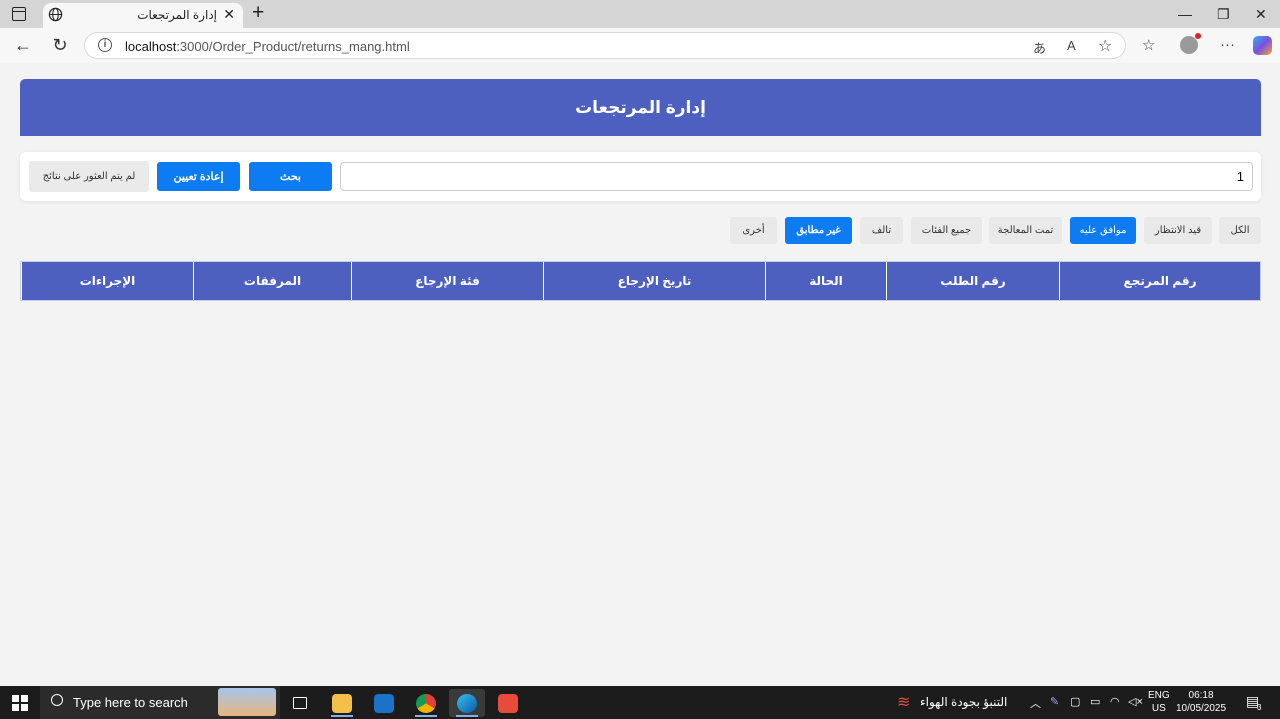 This screenshot has width=1280, height=719. What do you see at coordinates (903, 702) in the screenshot?
I see `weather-icon: ≋` at bounding box center [903, 702].